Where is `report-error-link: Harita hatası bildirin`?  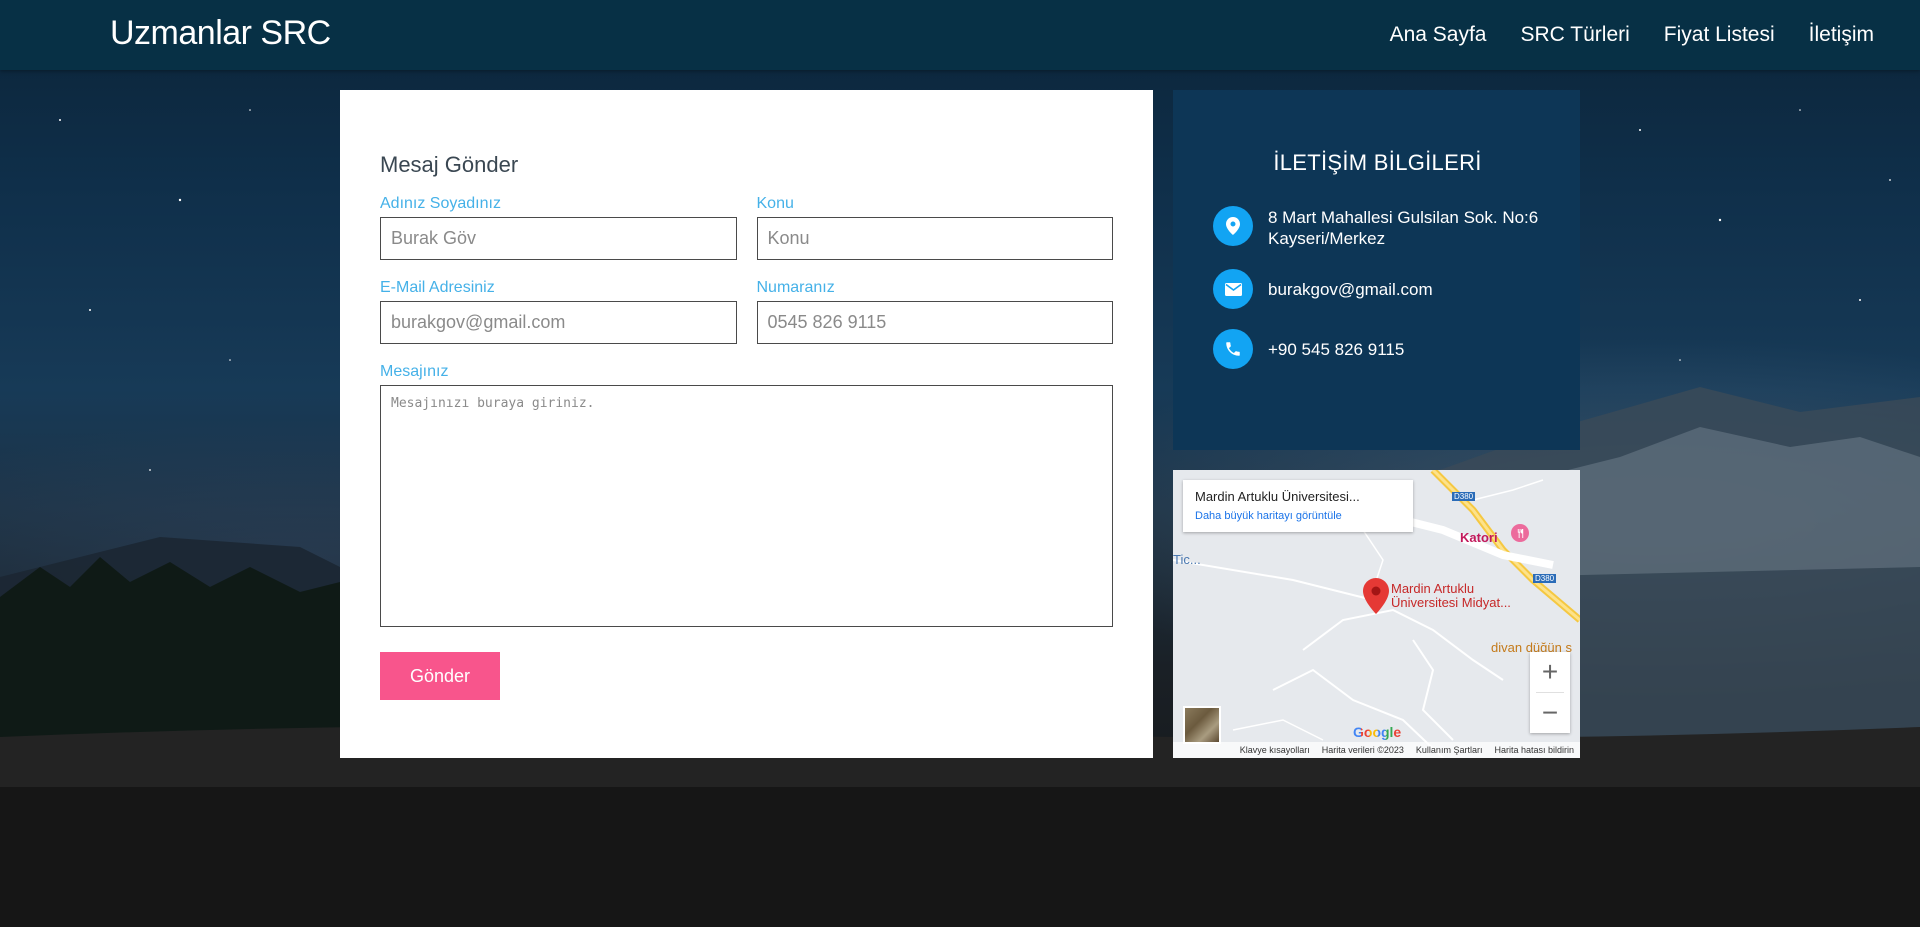 report-error-link: Harita hatası bildirin is located at coordinates (1534, 750).